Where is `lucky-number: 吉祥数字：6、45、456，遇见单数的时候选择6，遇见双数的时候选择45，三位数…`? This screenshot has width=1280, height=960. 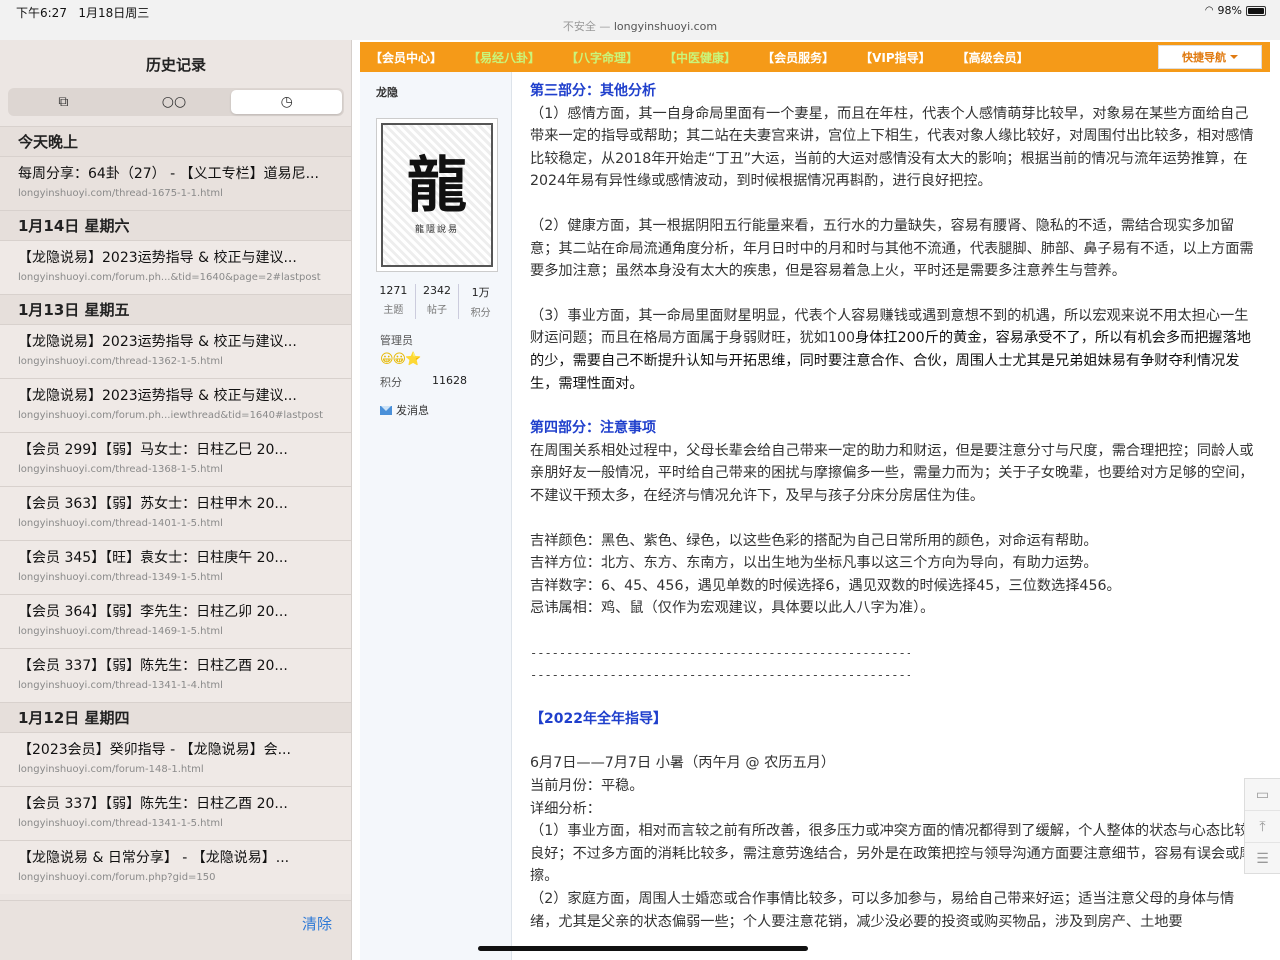
lucky-number: 吉祥数字：6、45、456，遇见单数的时候选择6，遇见双数的时候选择45，三位数… is located at coordinates (825, 585).